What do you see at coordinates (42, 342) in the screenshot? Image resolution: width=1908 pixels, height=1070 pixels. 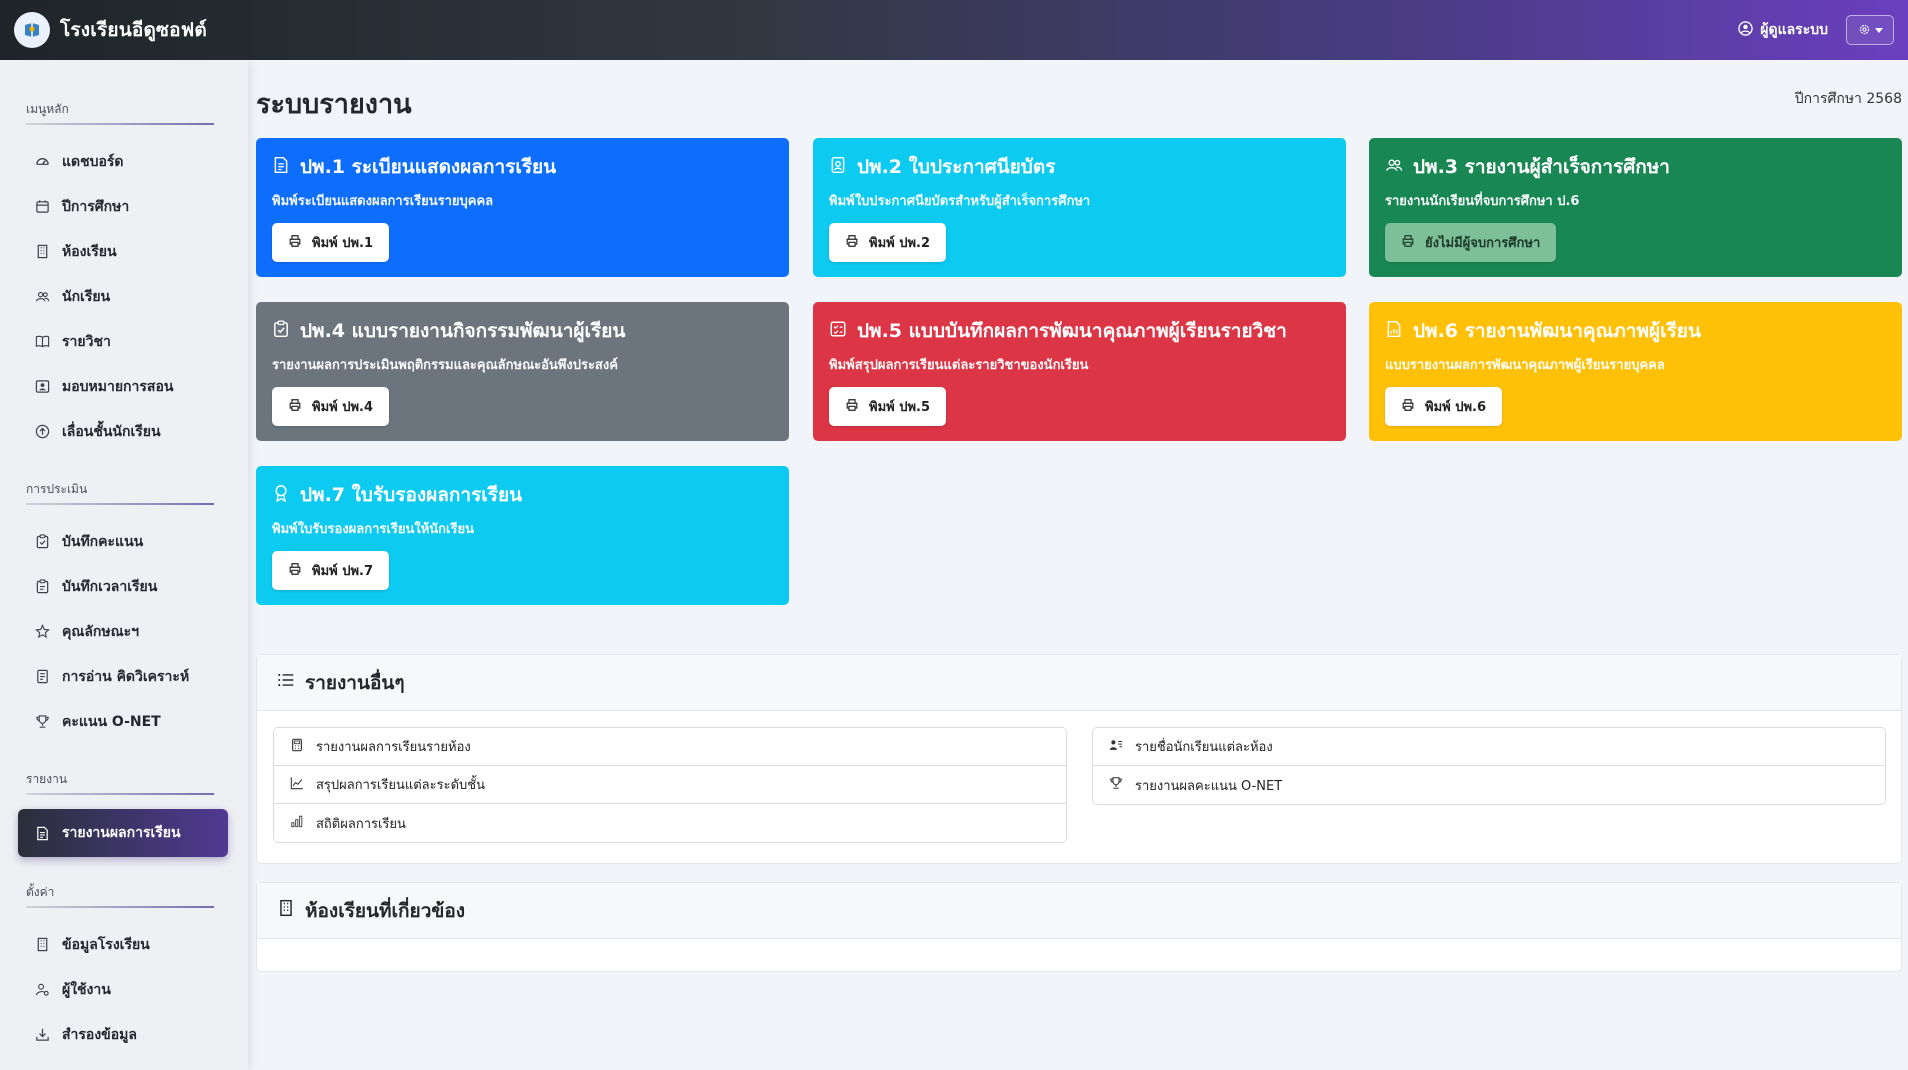 I see `book-icon` at bounding box center [42, 342].